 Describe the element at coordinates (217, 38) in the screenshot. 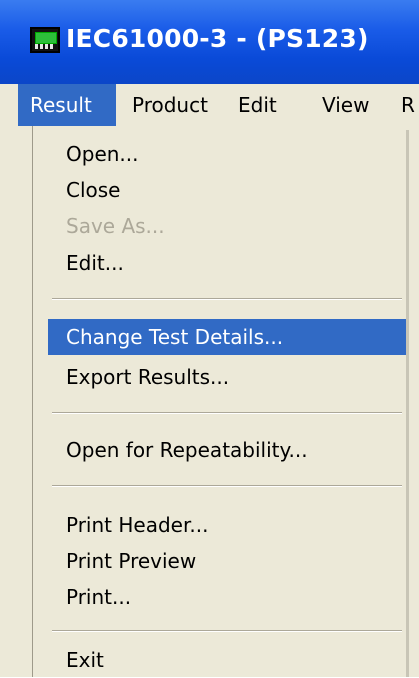

I see `window-title: IEC61000-3 - (PS123)` at that location.